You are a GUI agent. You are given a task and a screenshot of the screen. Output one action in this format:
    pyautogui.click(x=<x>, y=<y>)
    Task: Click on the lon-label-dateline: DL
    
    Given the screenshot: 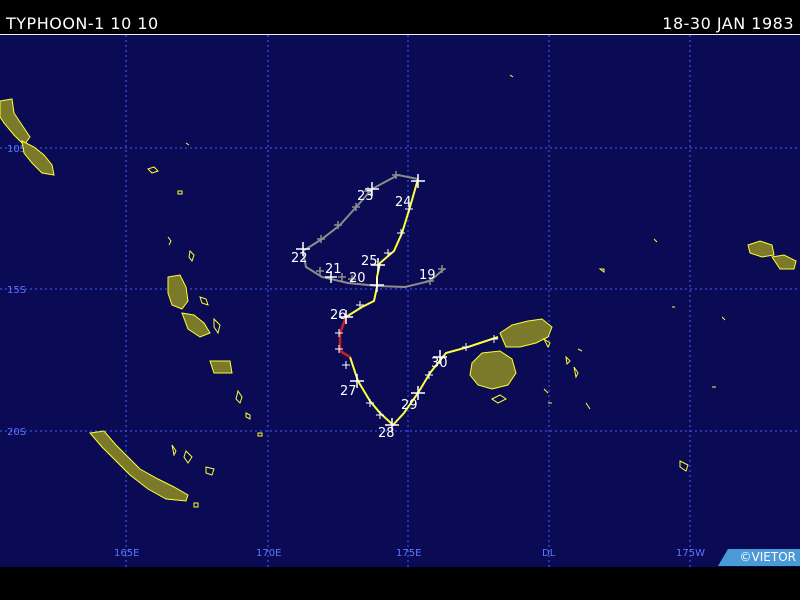 What is the action you would take?
    pyautogui.click(x=549, y=553)
    